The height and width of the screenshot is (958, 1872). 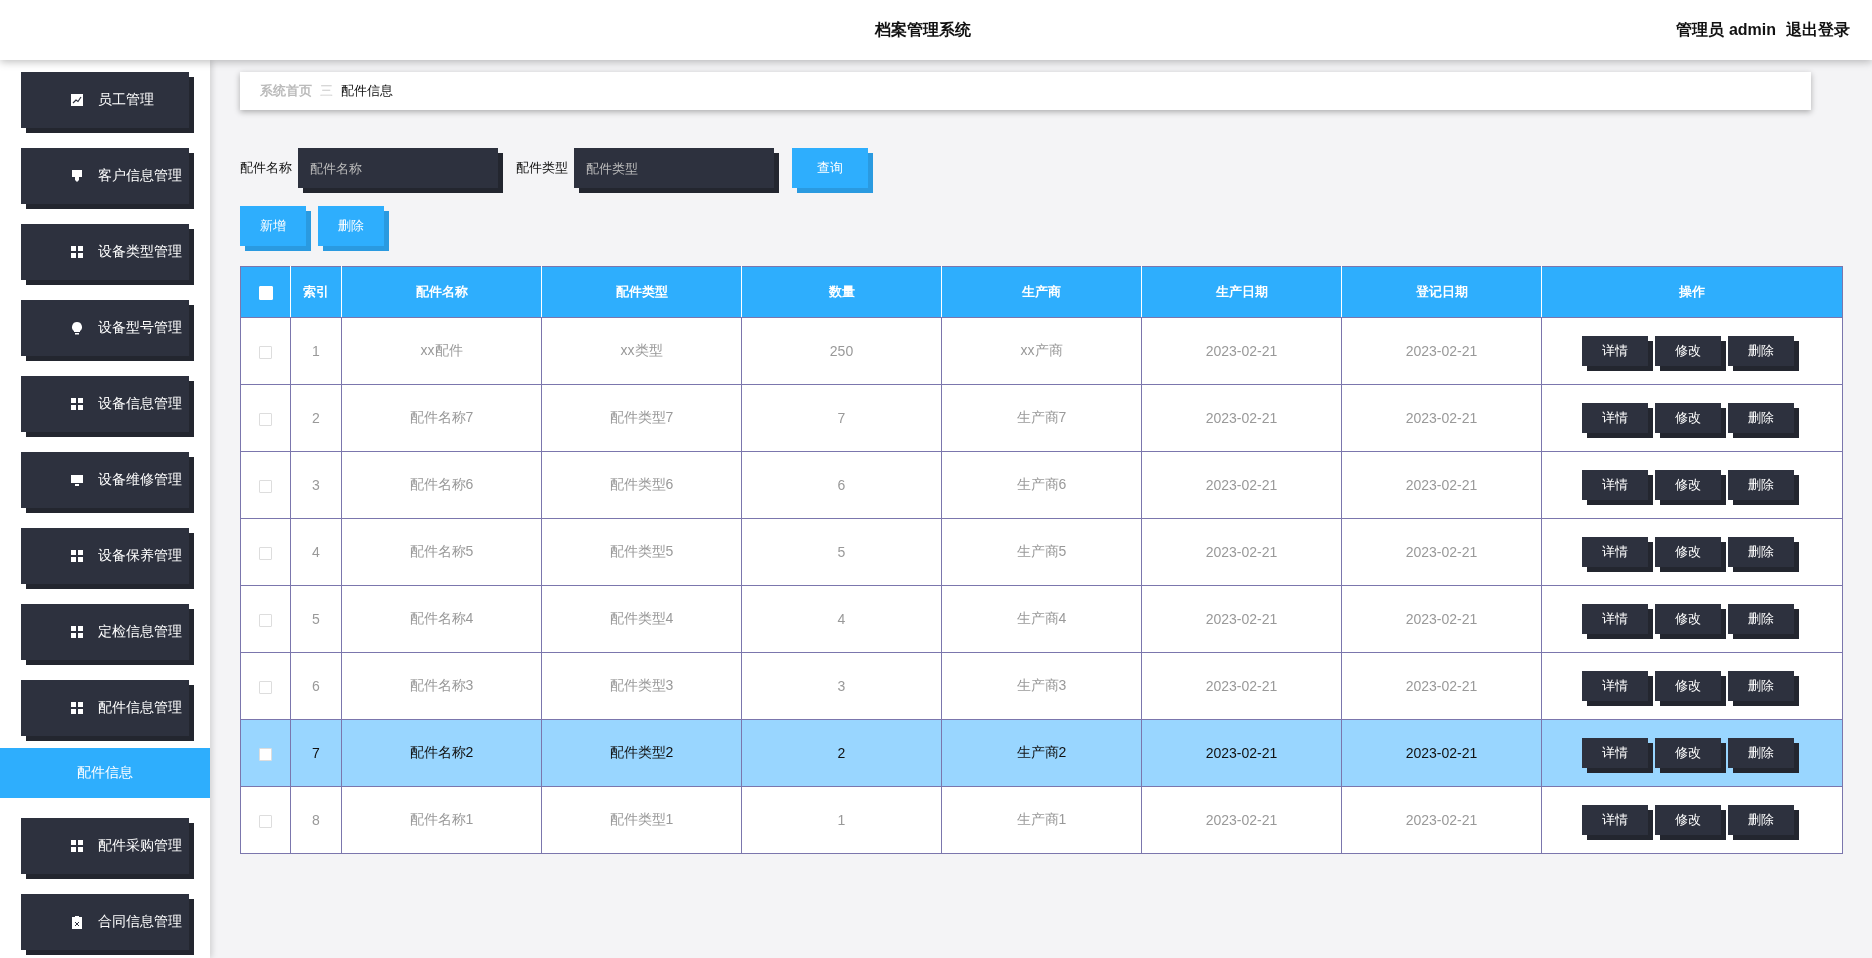 I want to click on column-header: 配件类型, so click(x=641, y=292).